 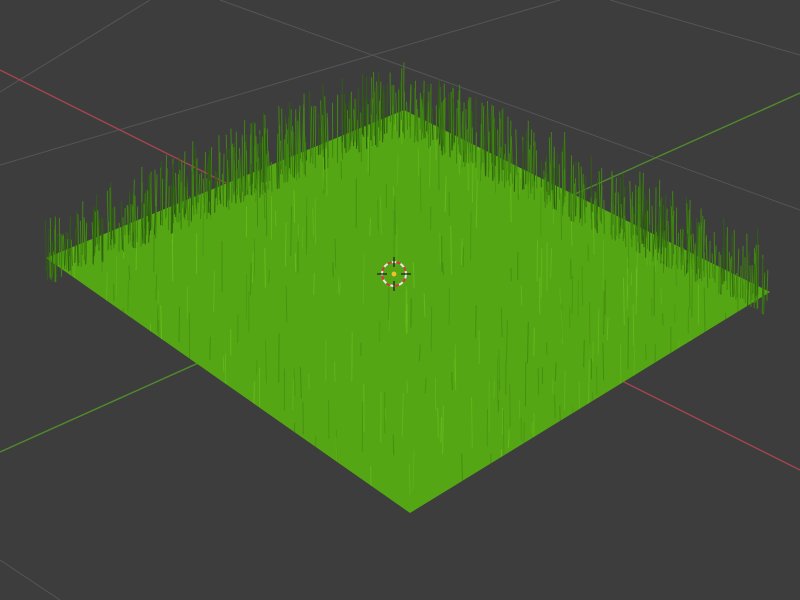 I want to click on cursor-center-dot, so click(x=394, y=274).